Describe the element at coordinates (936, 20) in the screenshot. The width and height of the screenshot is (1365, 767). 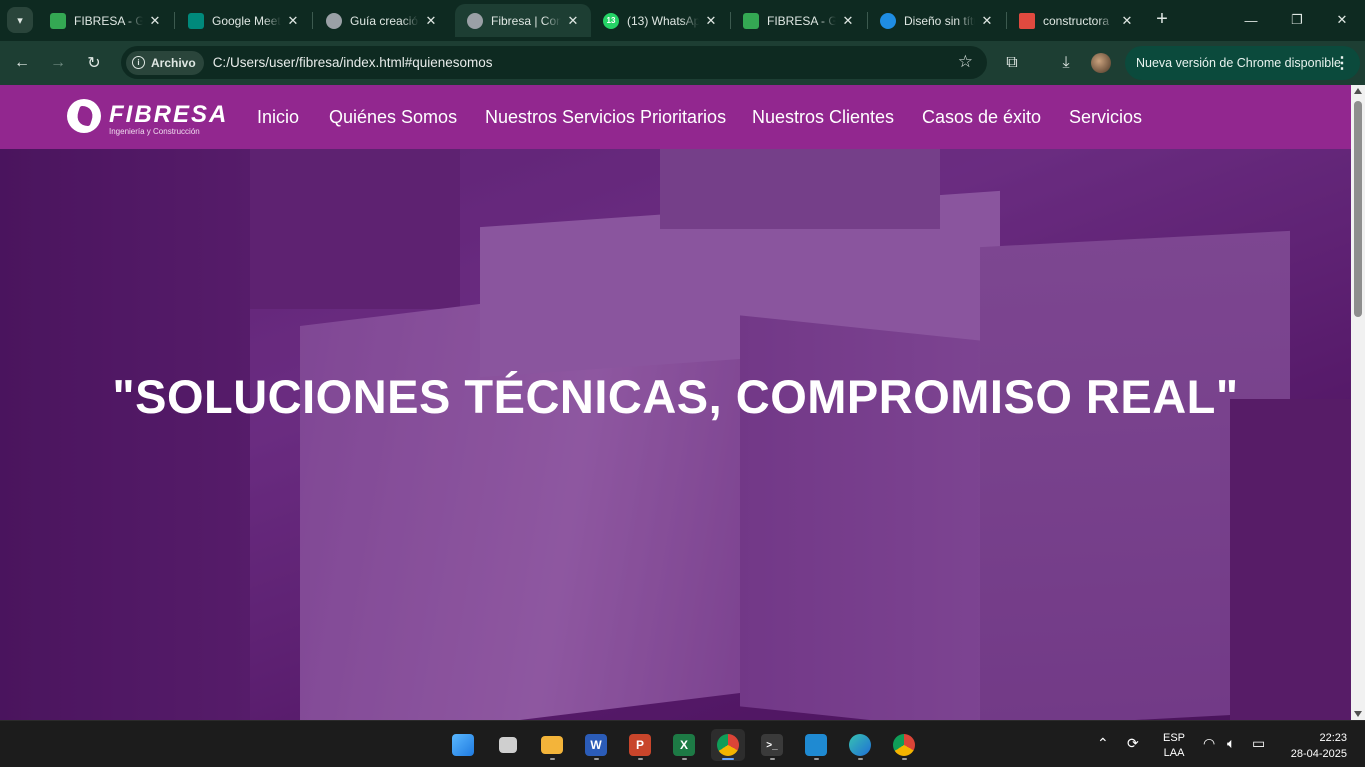
I see `browser-tab: Diseño sin título ✕` at that location.